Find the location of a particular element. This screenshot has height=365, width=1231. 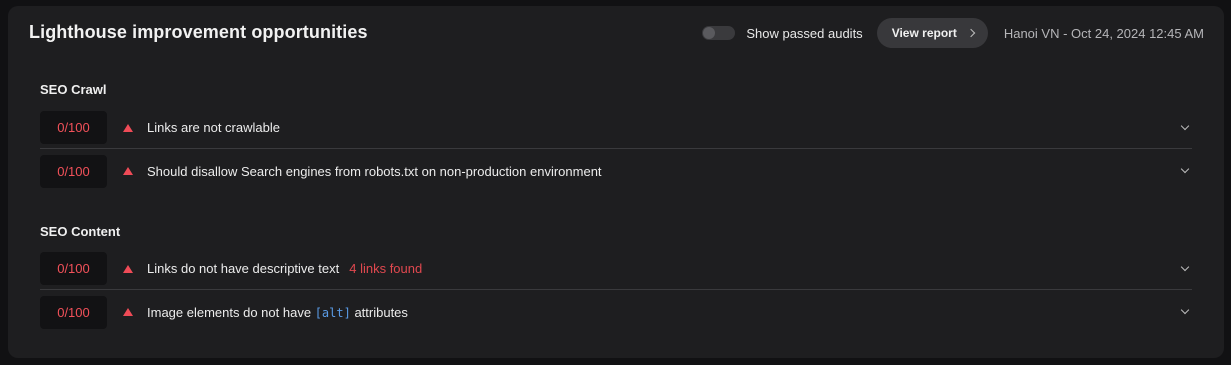

section-title-seo-crawl: SEO Crawl is located at coordinates (73, 89).